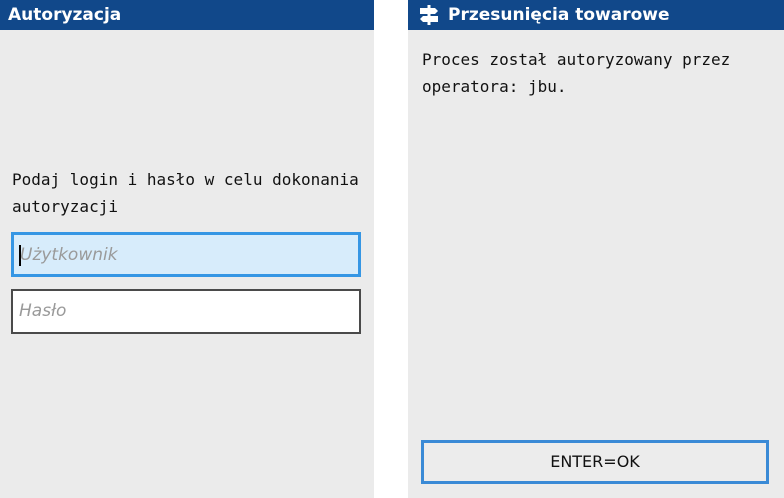  I want to click on password-placeholder: Hasło, so click(43, 311).